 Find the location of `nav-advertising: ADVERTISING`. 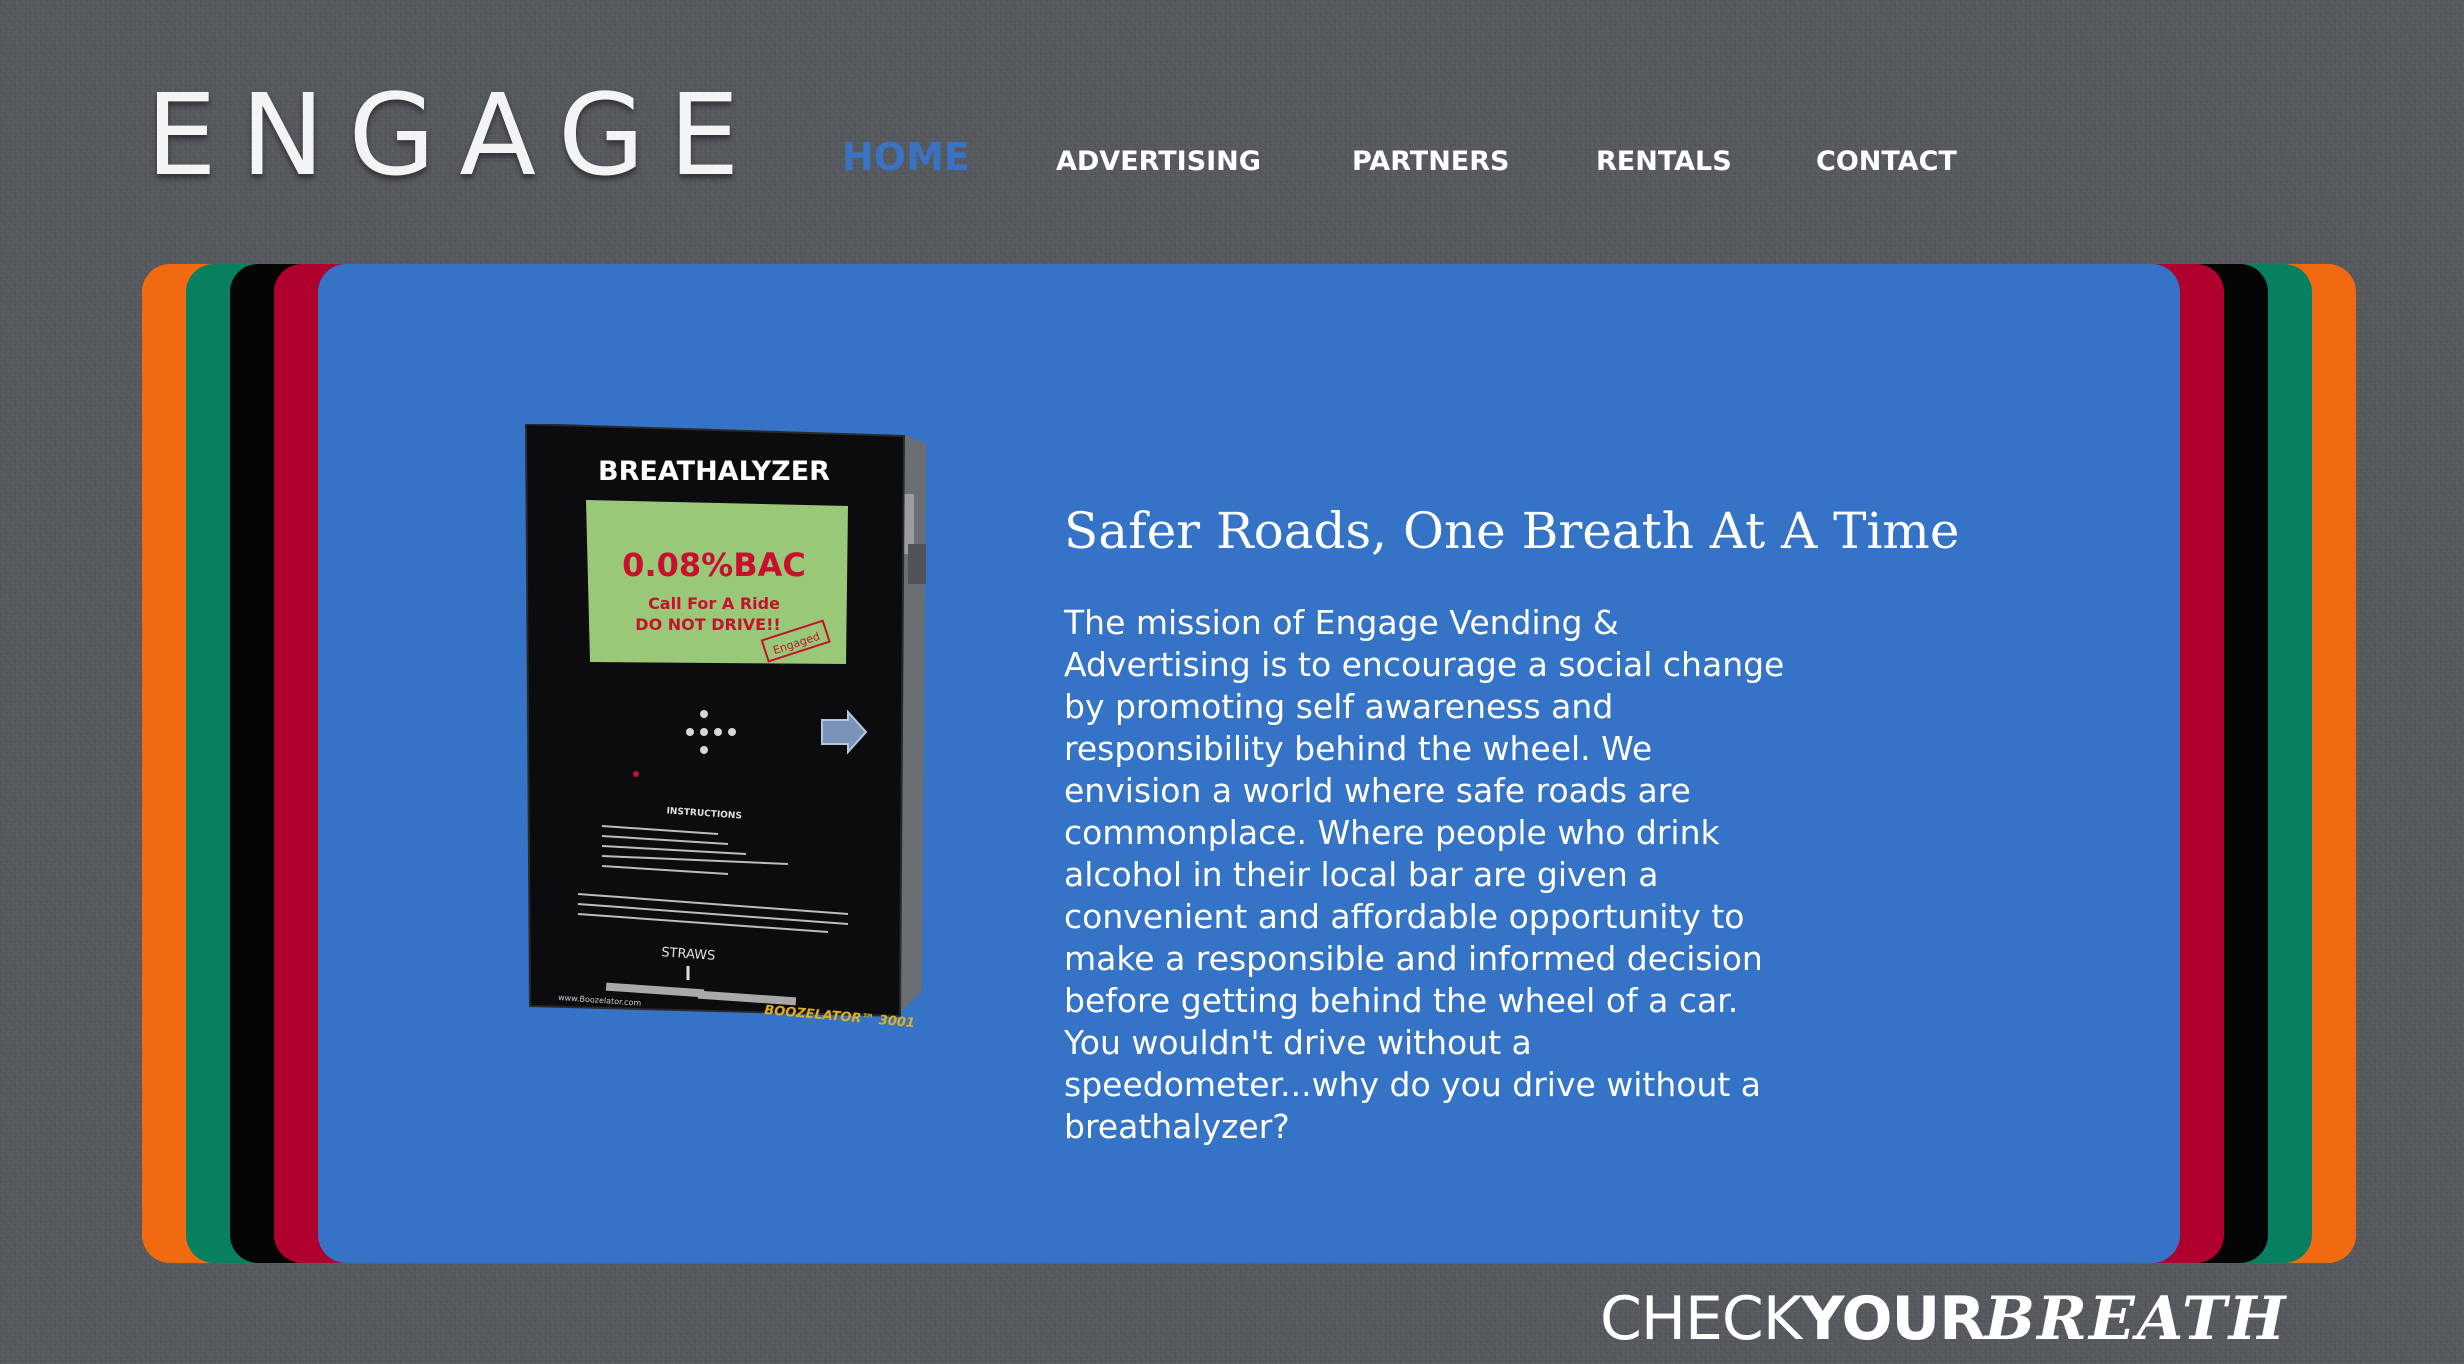

nav-advertising: ADVERTISING is located at coordinates (1158, 161).